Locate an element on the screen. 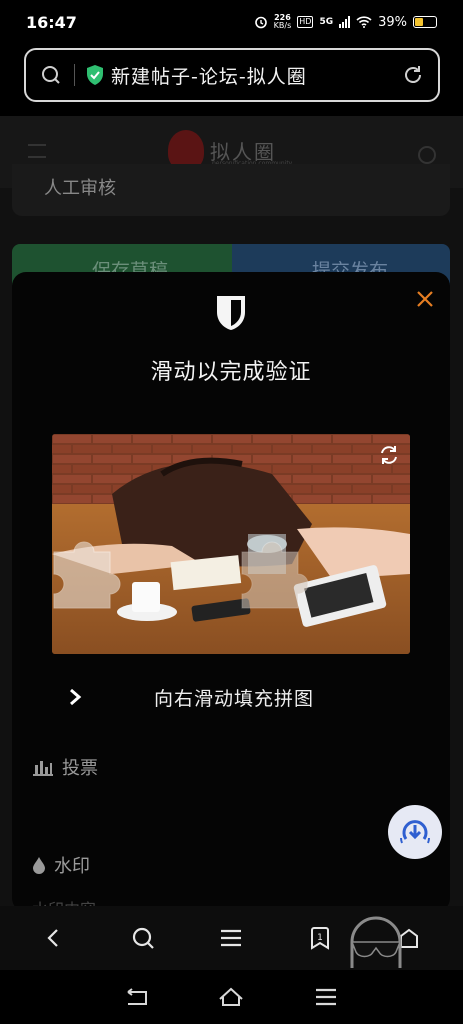 The width and height of the screenshot is (463, 1024). captcha-shield-icon is located at coordinates (231, 313).